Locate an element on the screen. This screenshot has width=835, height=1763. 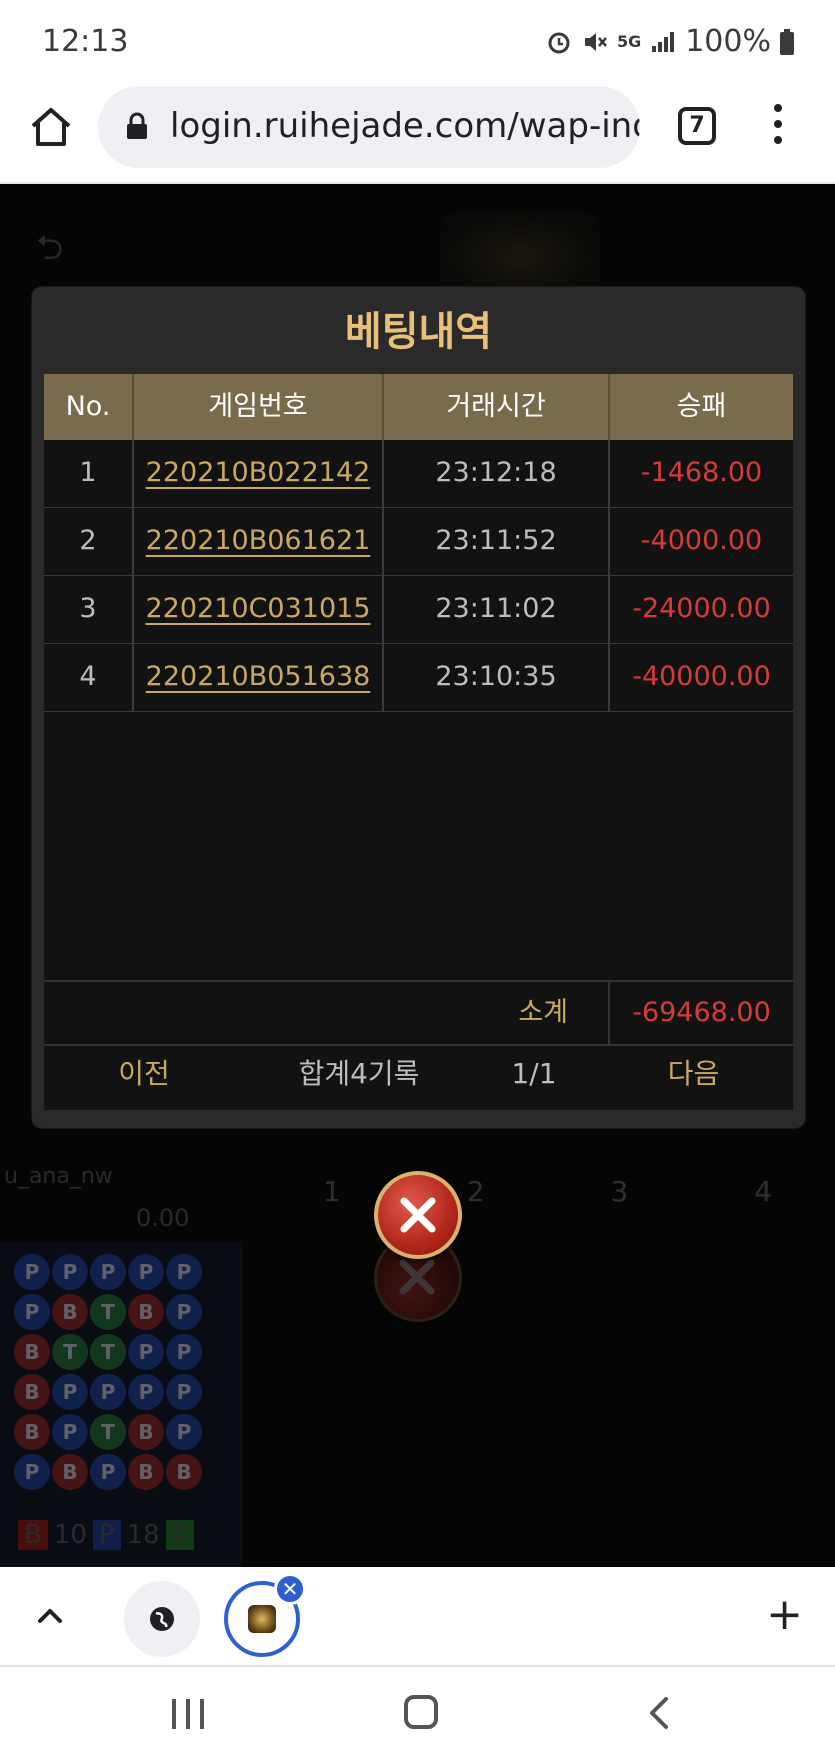
tab-globe is located at coordinates (162, 1619).